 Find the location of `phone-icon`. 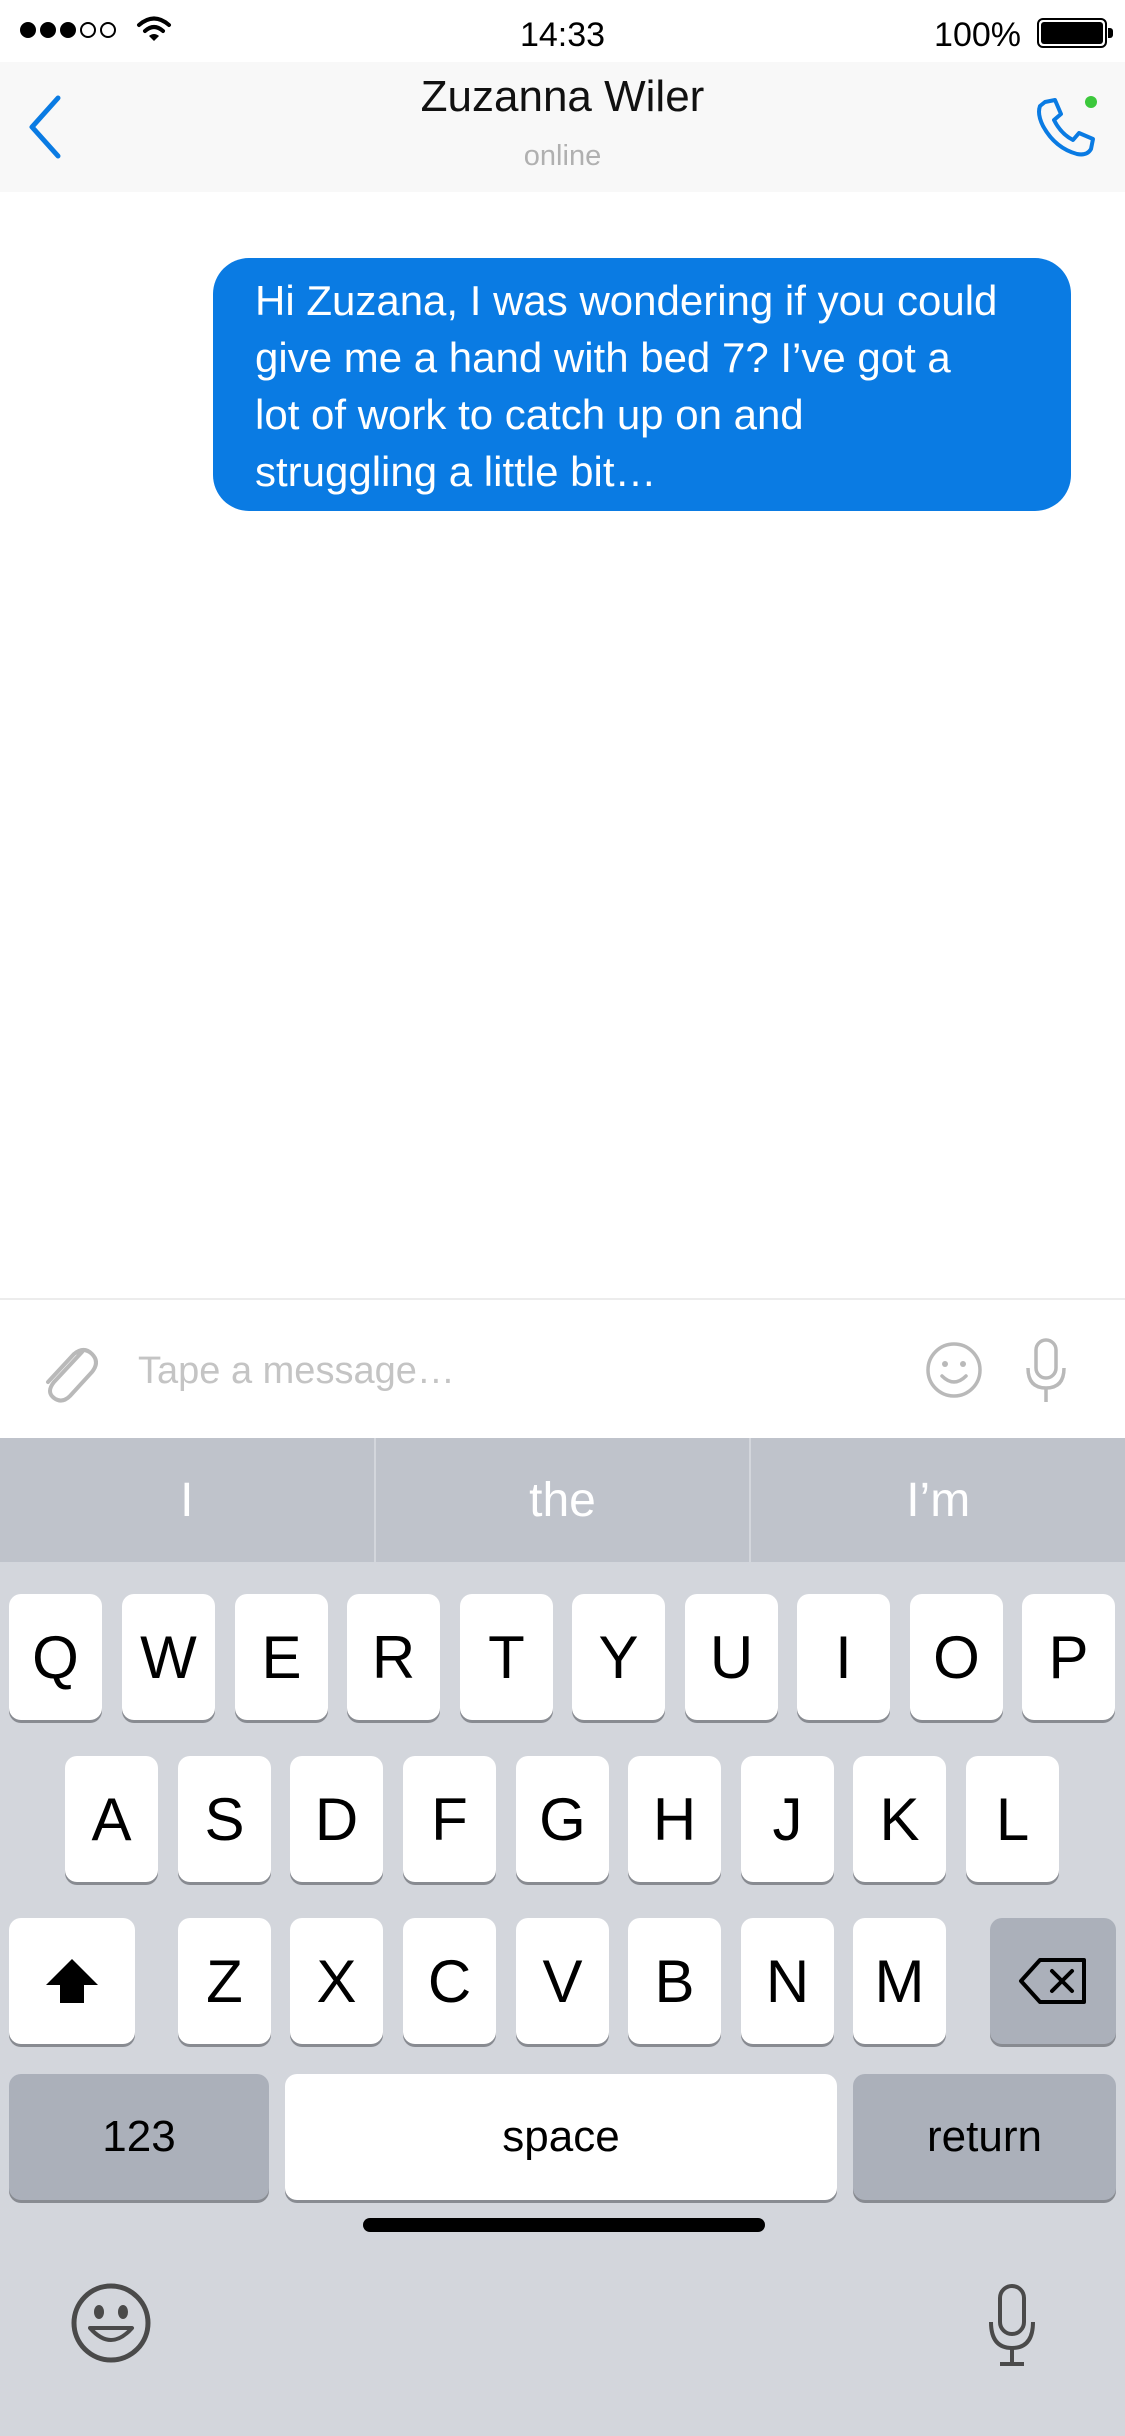

phone-icon is located at coordinates (1066, 127).